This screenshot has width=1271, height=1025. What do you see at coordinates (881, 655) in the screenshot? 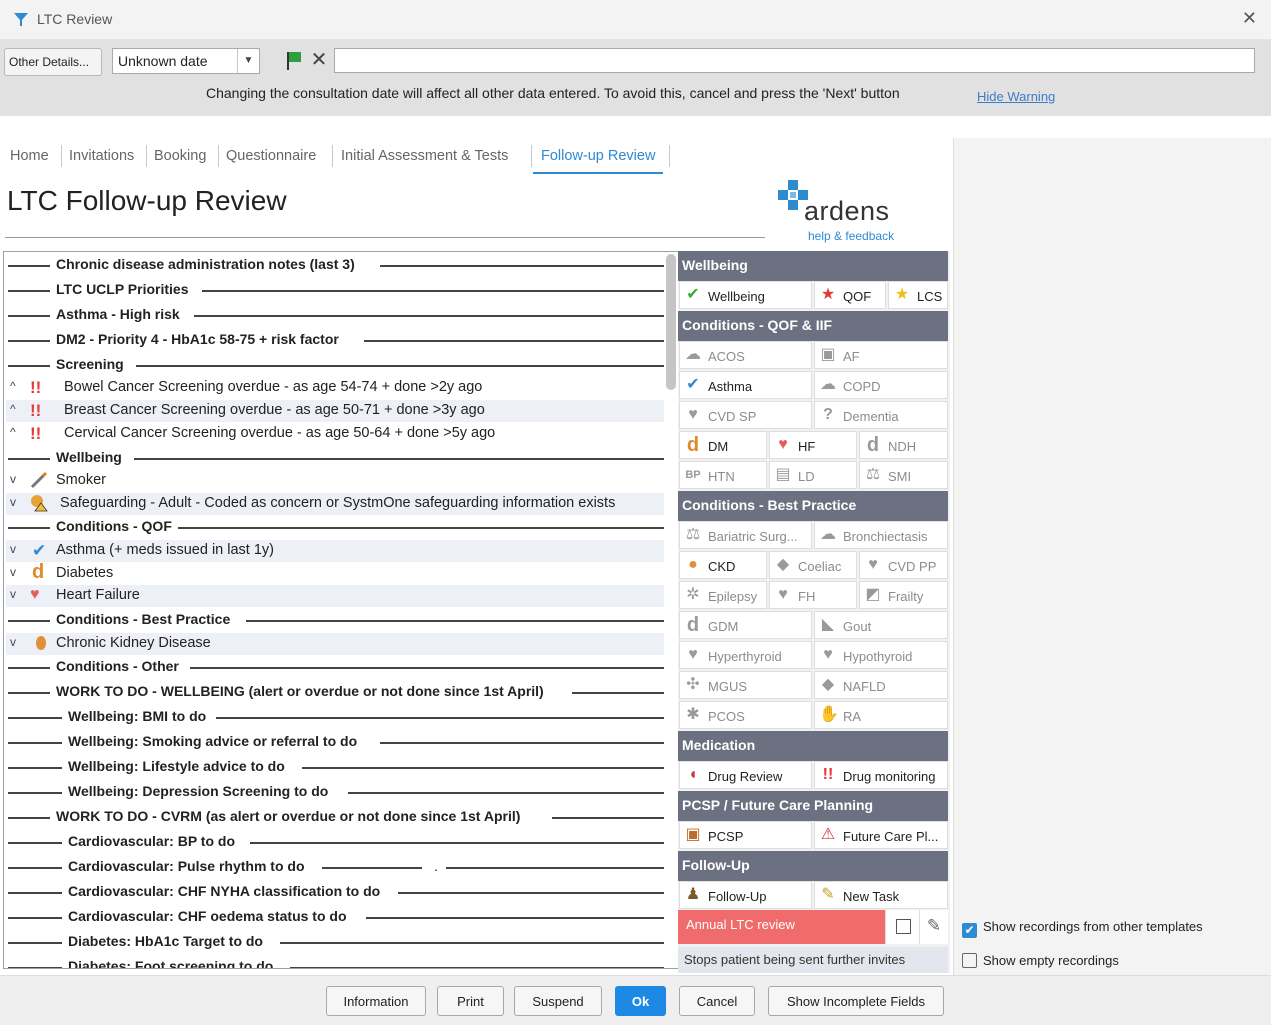
I see `hypothyroid-button: ♥ Hypothyroid` at bounding box center [881, 655].